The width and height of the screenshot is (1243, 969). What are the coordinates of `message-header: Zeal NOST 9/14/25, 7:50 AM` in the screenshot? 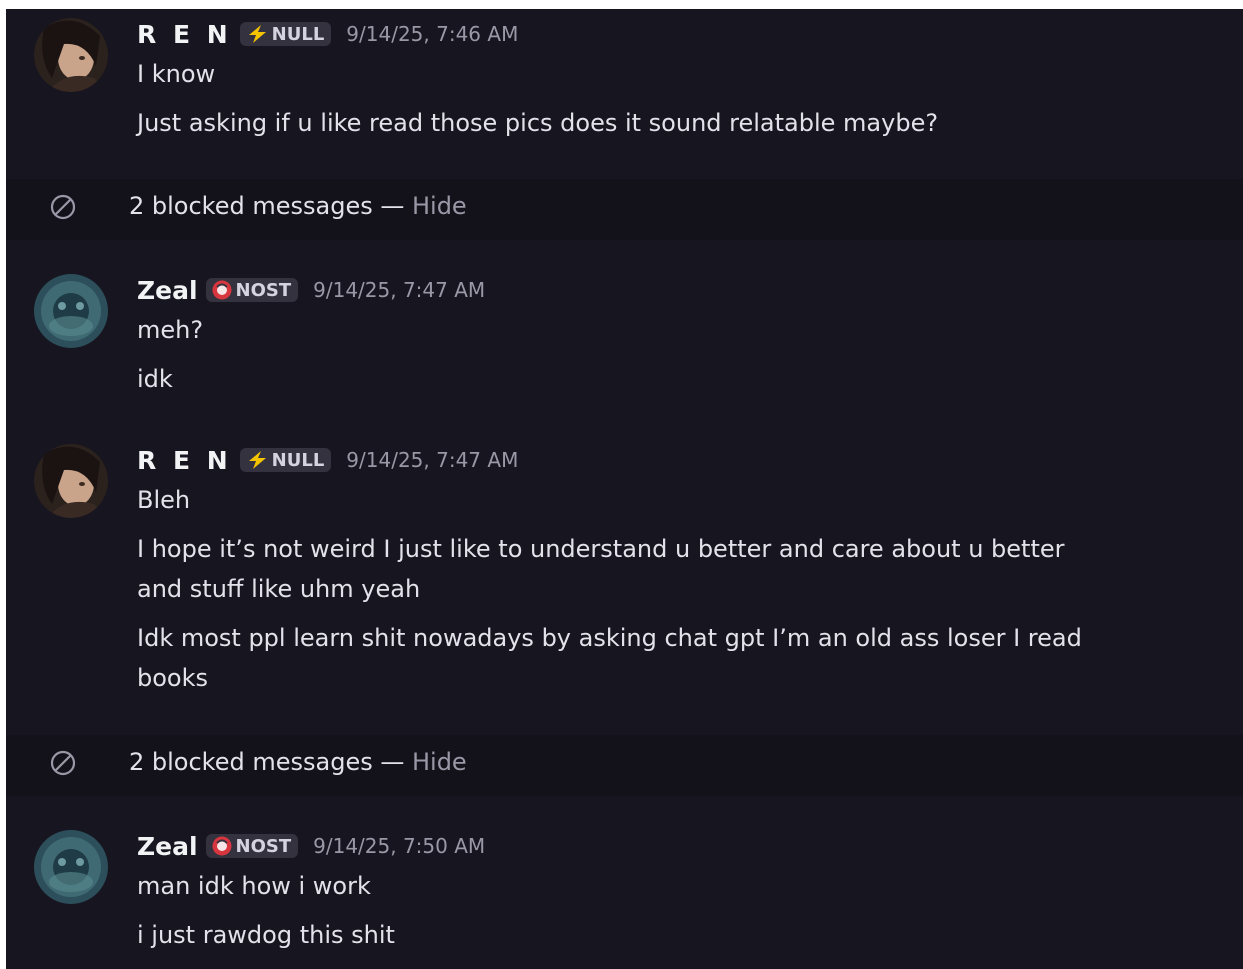 It's located at (311, 846).